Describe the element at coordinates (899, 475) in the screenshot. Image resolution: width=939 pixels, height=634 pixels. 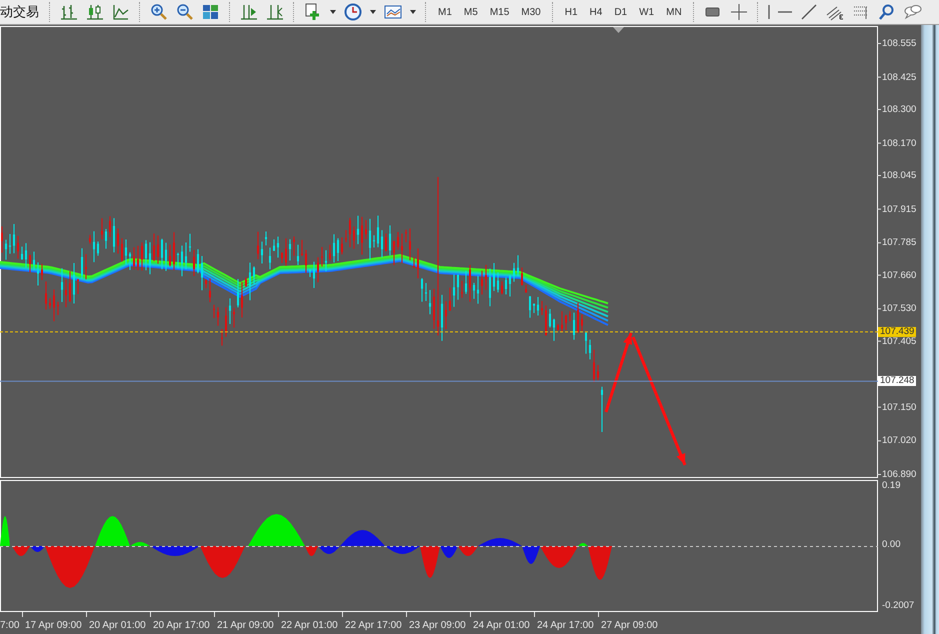
I see `price-axis-label: 106.890` at that location.